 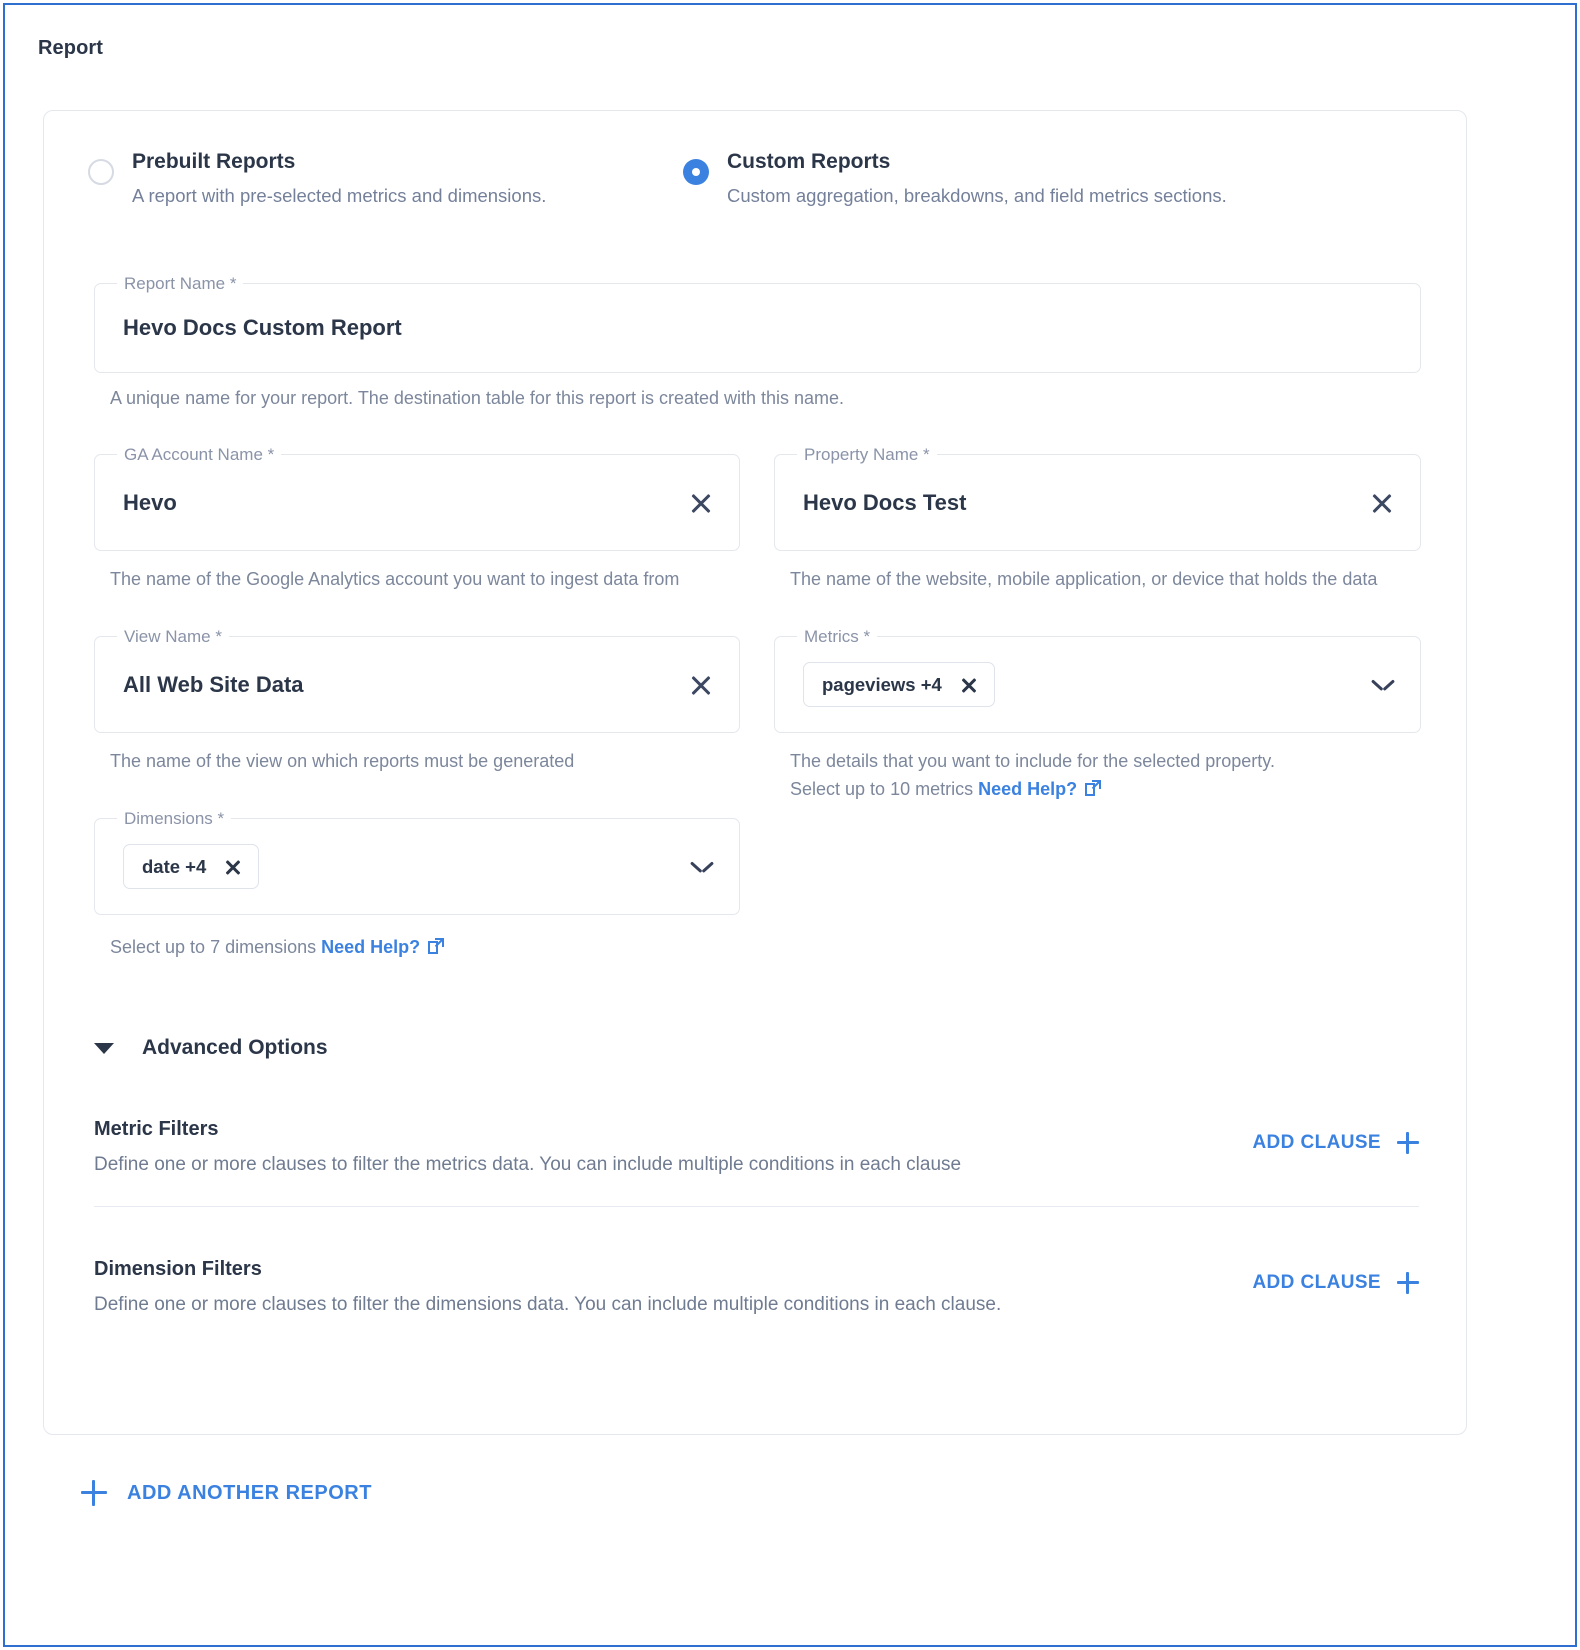 What do you see at coordinates (1027, 789) in the screenshot?
I see `metrics-need-help-link: Need Help?` at bounding box center [1027, 789].